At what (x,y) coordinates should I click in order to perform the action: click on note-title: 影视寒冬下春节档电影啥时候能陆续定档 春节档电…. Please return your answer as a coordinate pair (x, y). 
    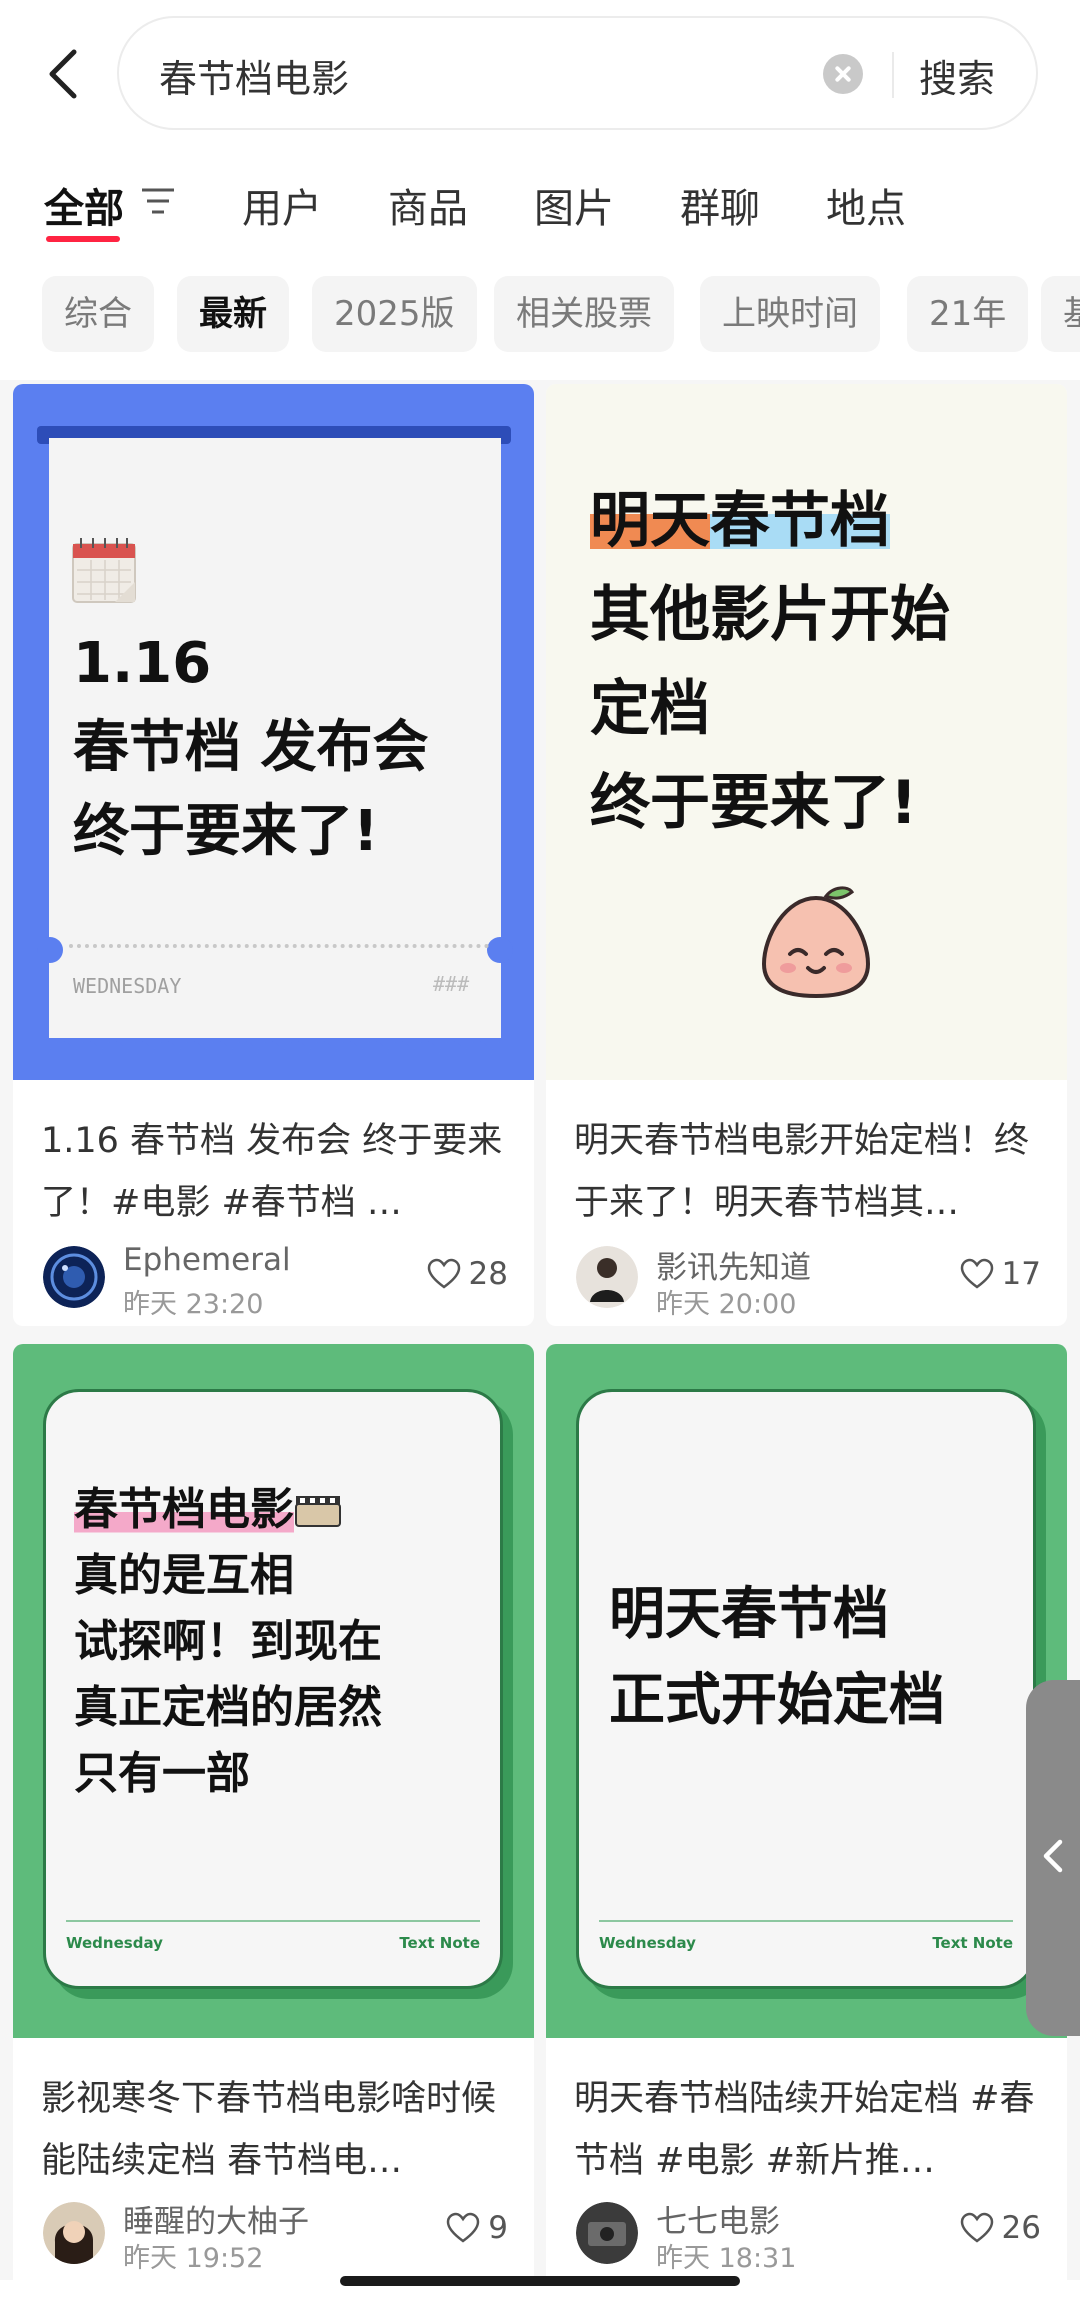
    Looking at the image, I should click on (281, 2130).